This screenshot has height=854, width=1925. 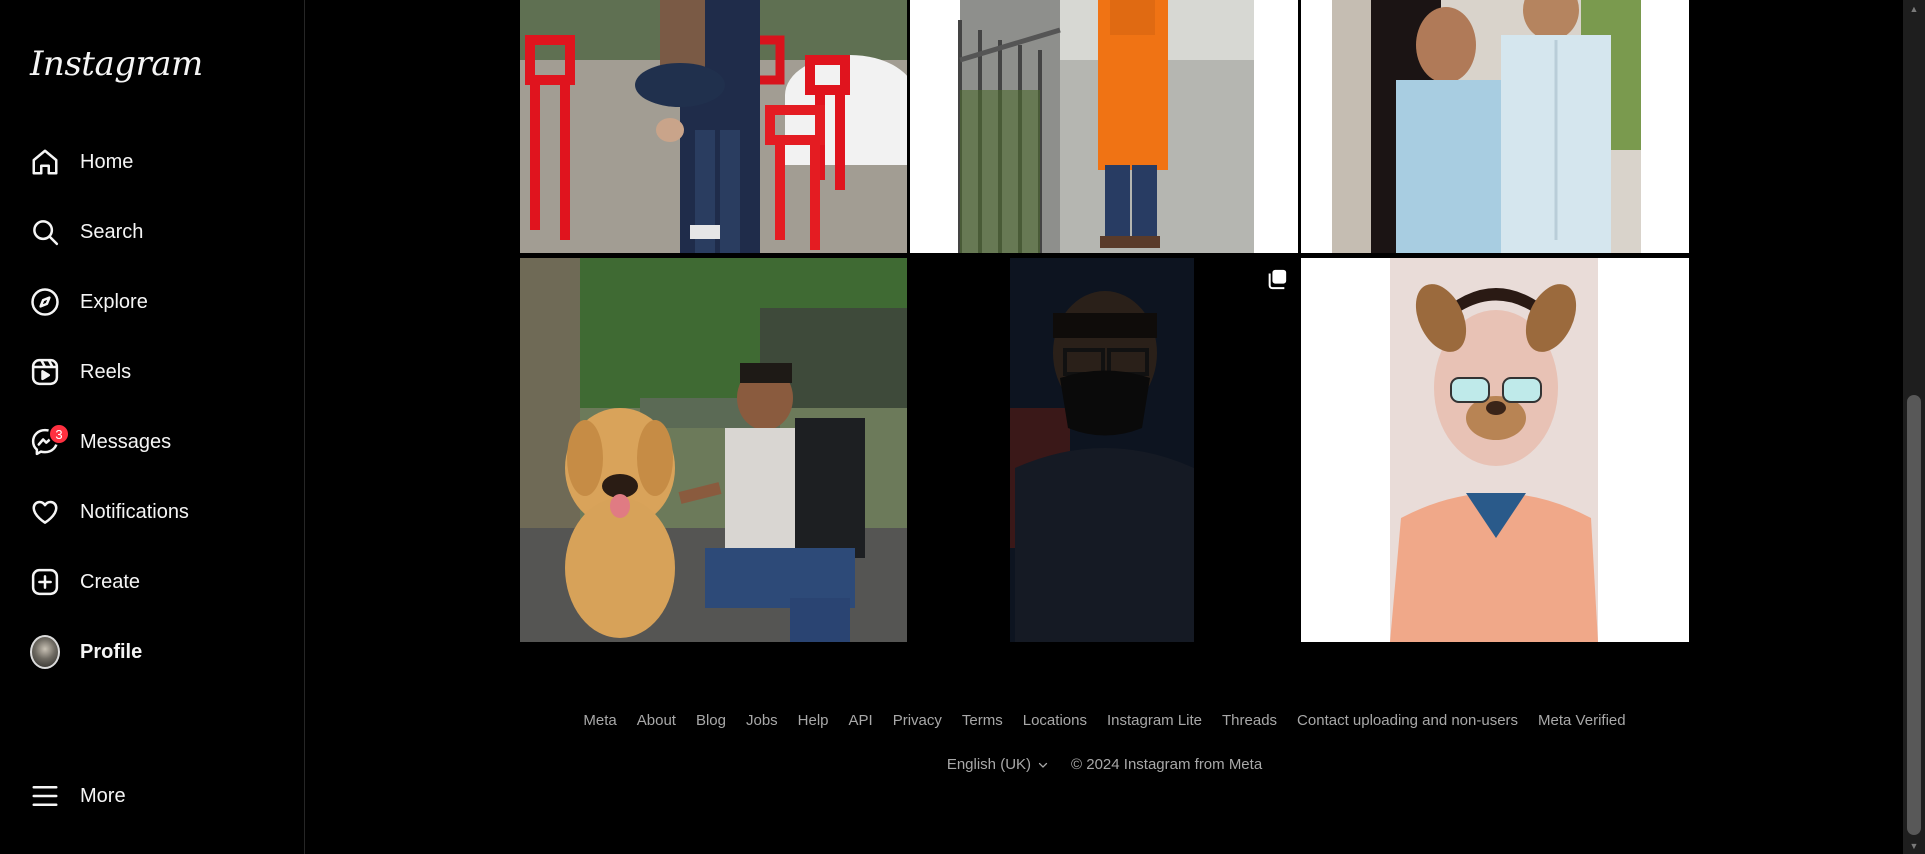 What do you see at coordinates (152, 232) in the screenshot?
I see `nav-search: Search` at bounding box center [152, 232].